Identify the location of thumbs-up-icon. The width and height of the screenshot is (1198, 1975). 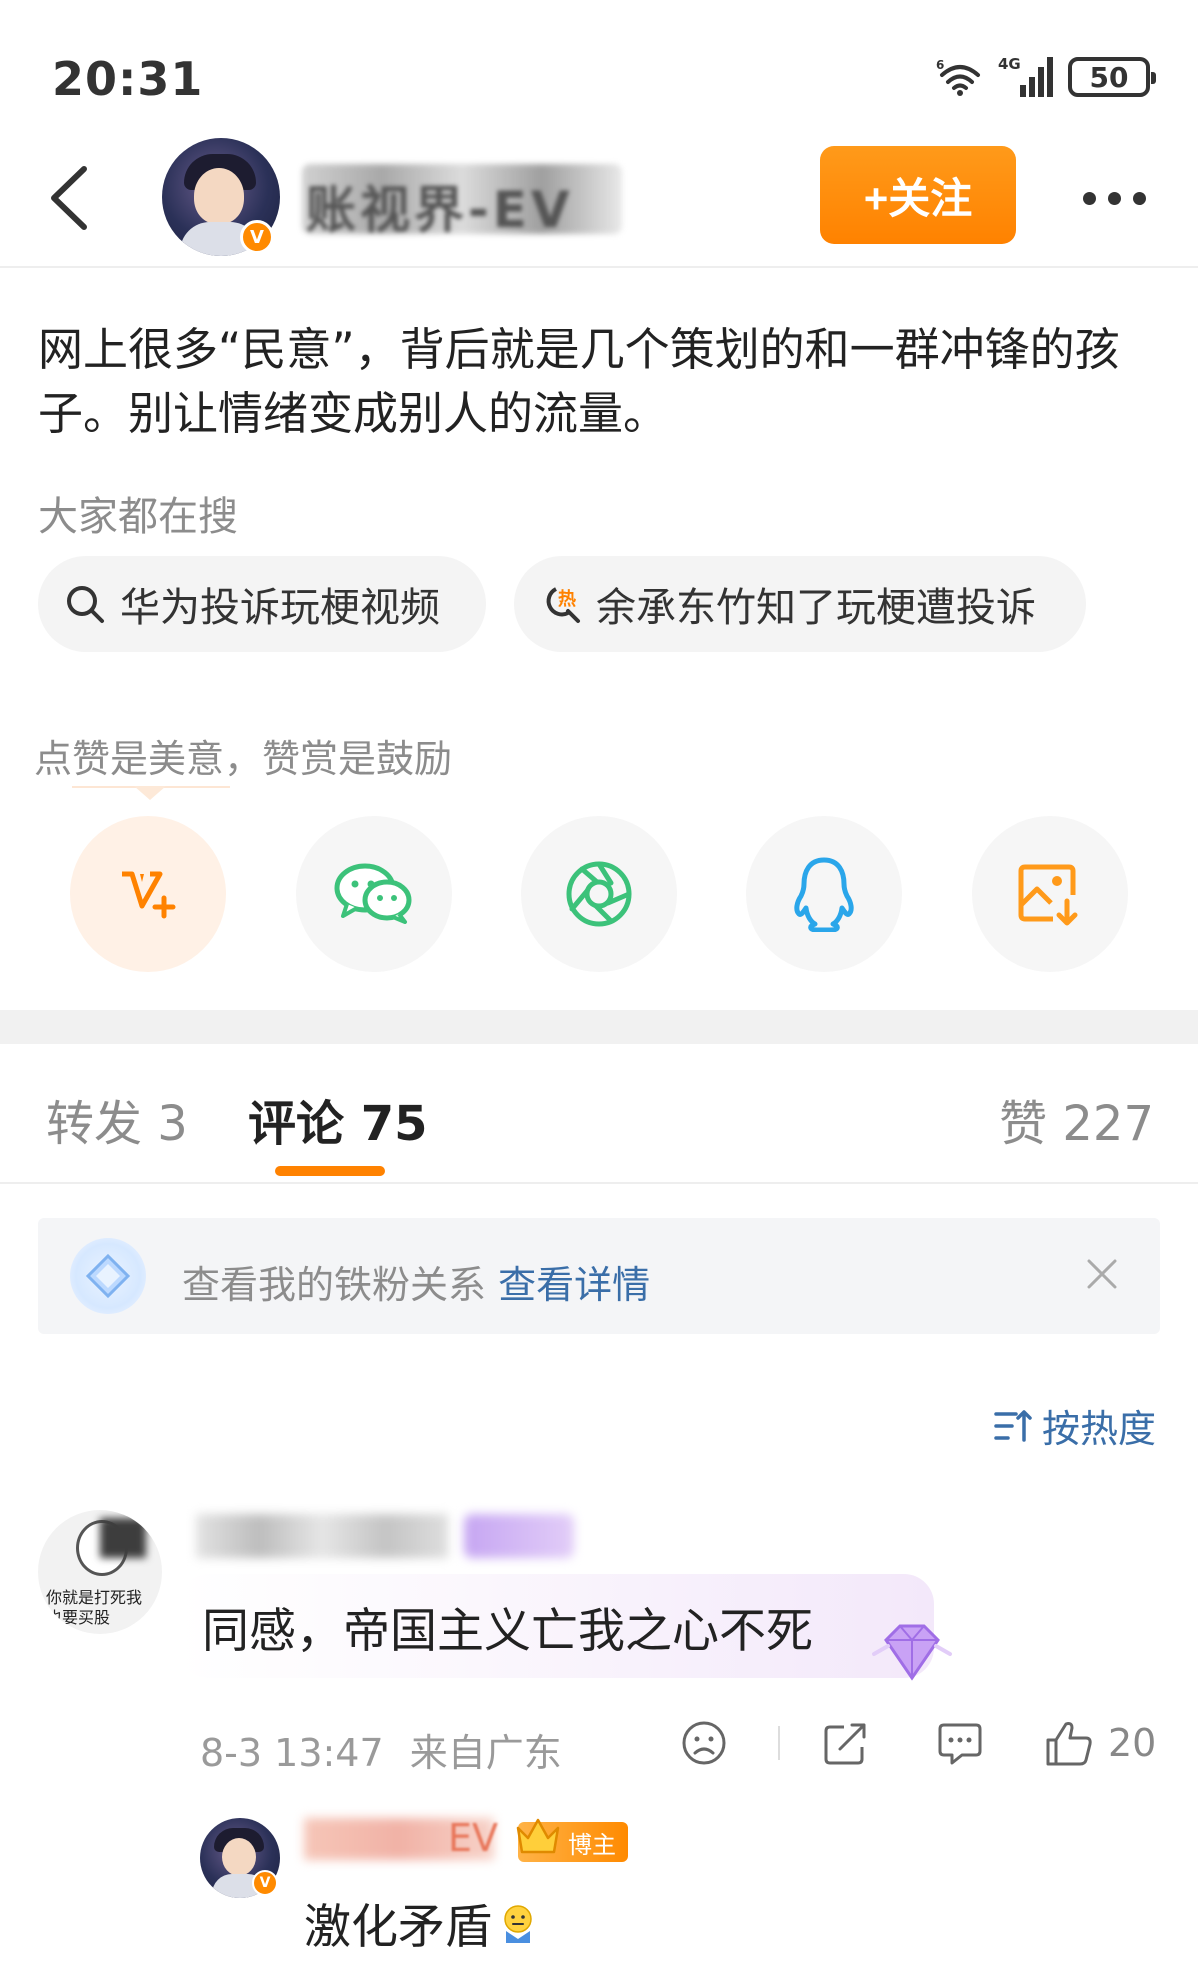
(1069, 1744).